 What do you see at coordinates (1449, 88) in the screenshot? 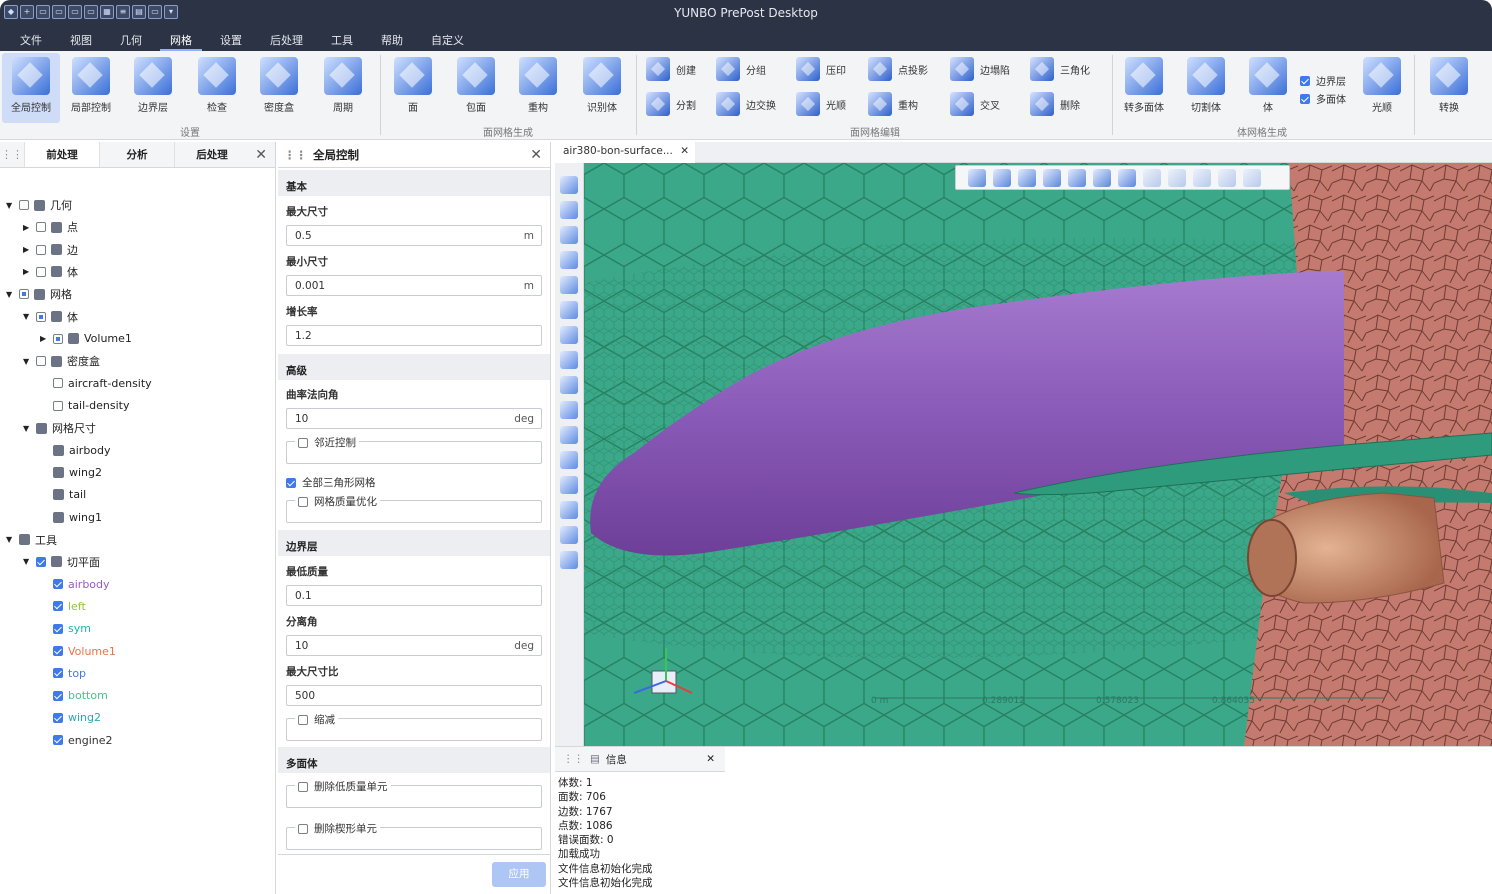
I see `convert-button: 转换` at bounding box center [1449, 88].